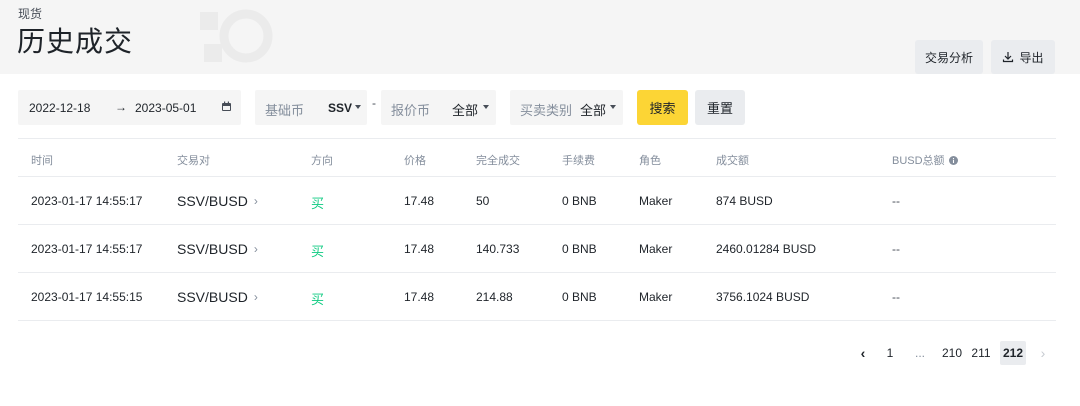 The image size is (1080, 406). Describe the element at coordinates (236, 36) in the screenshot. I see `watermark-logo-icon` at that location.